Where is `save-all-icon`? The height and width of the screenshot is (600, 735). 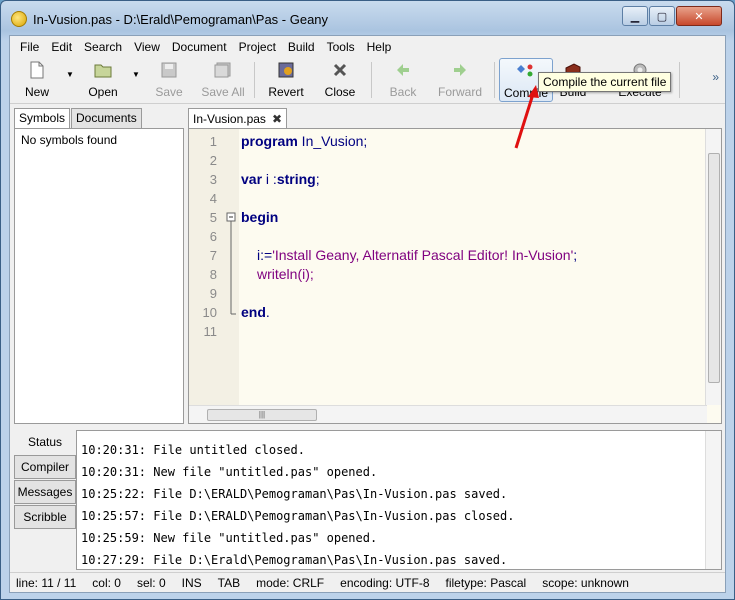
save-all-icon is located at coordinates (223, 70).